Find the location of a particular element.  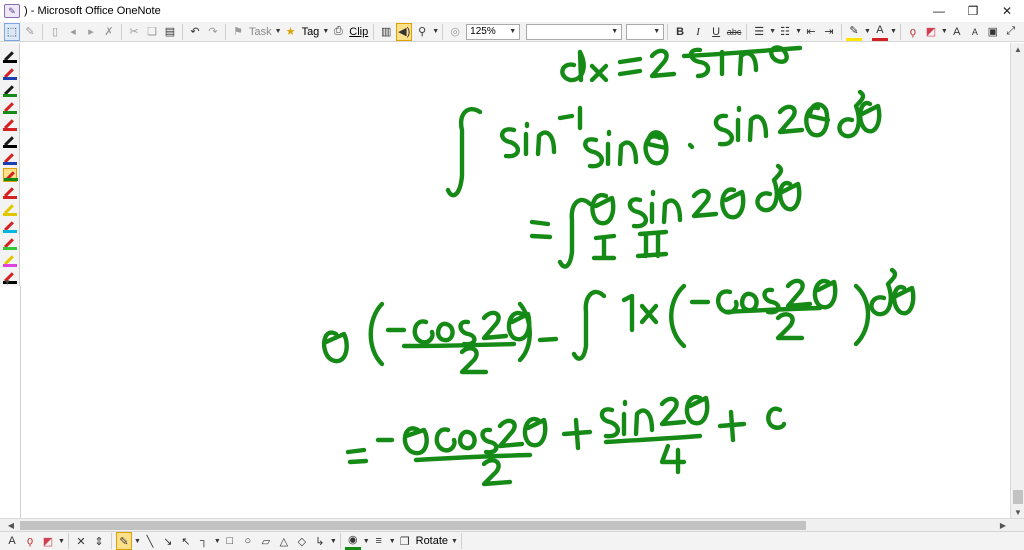

new-page-icon: ▯ is located at coordinates (55, 32).